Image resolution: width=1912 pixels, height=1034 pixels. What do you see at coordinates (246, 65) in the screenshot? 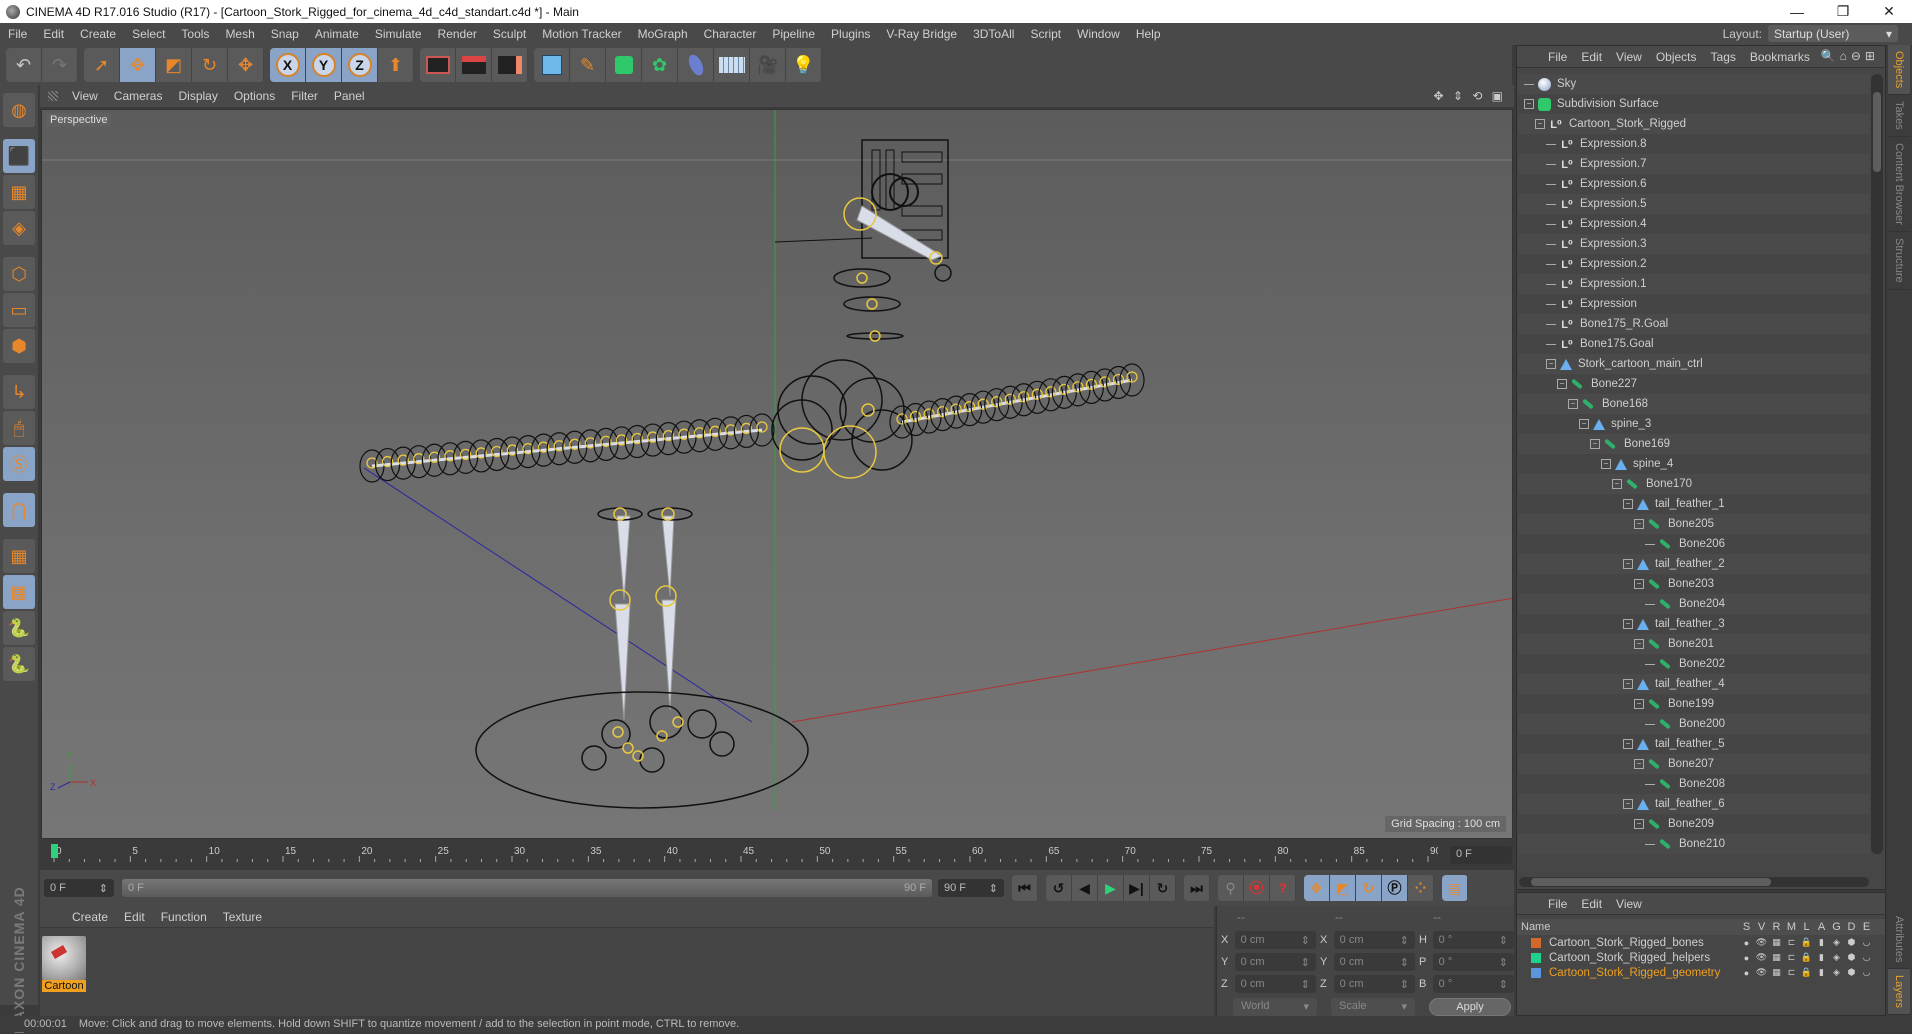
I see `recent-tools-button: ✥` at bounding box center [246, 65].